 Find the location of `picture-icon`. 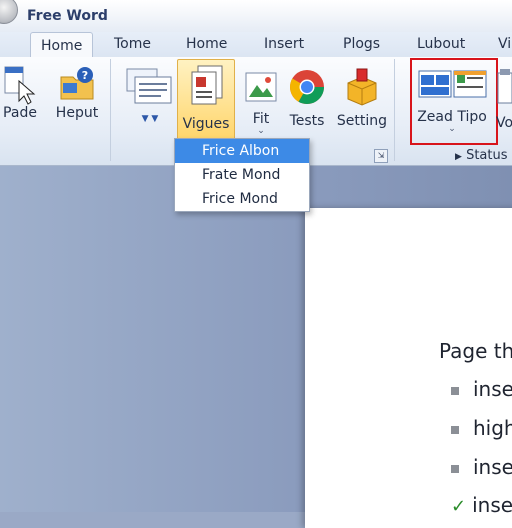

picture-icon is located at coordinates (261, 87).